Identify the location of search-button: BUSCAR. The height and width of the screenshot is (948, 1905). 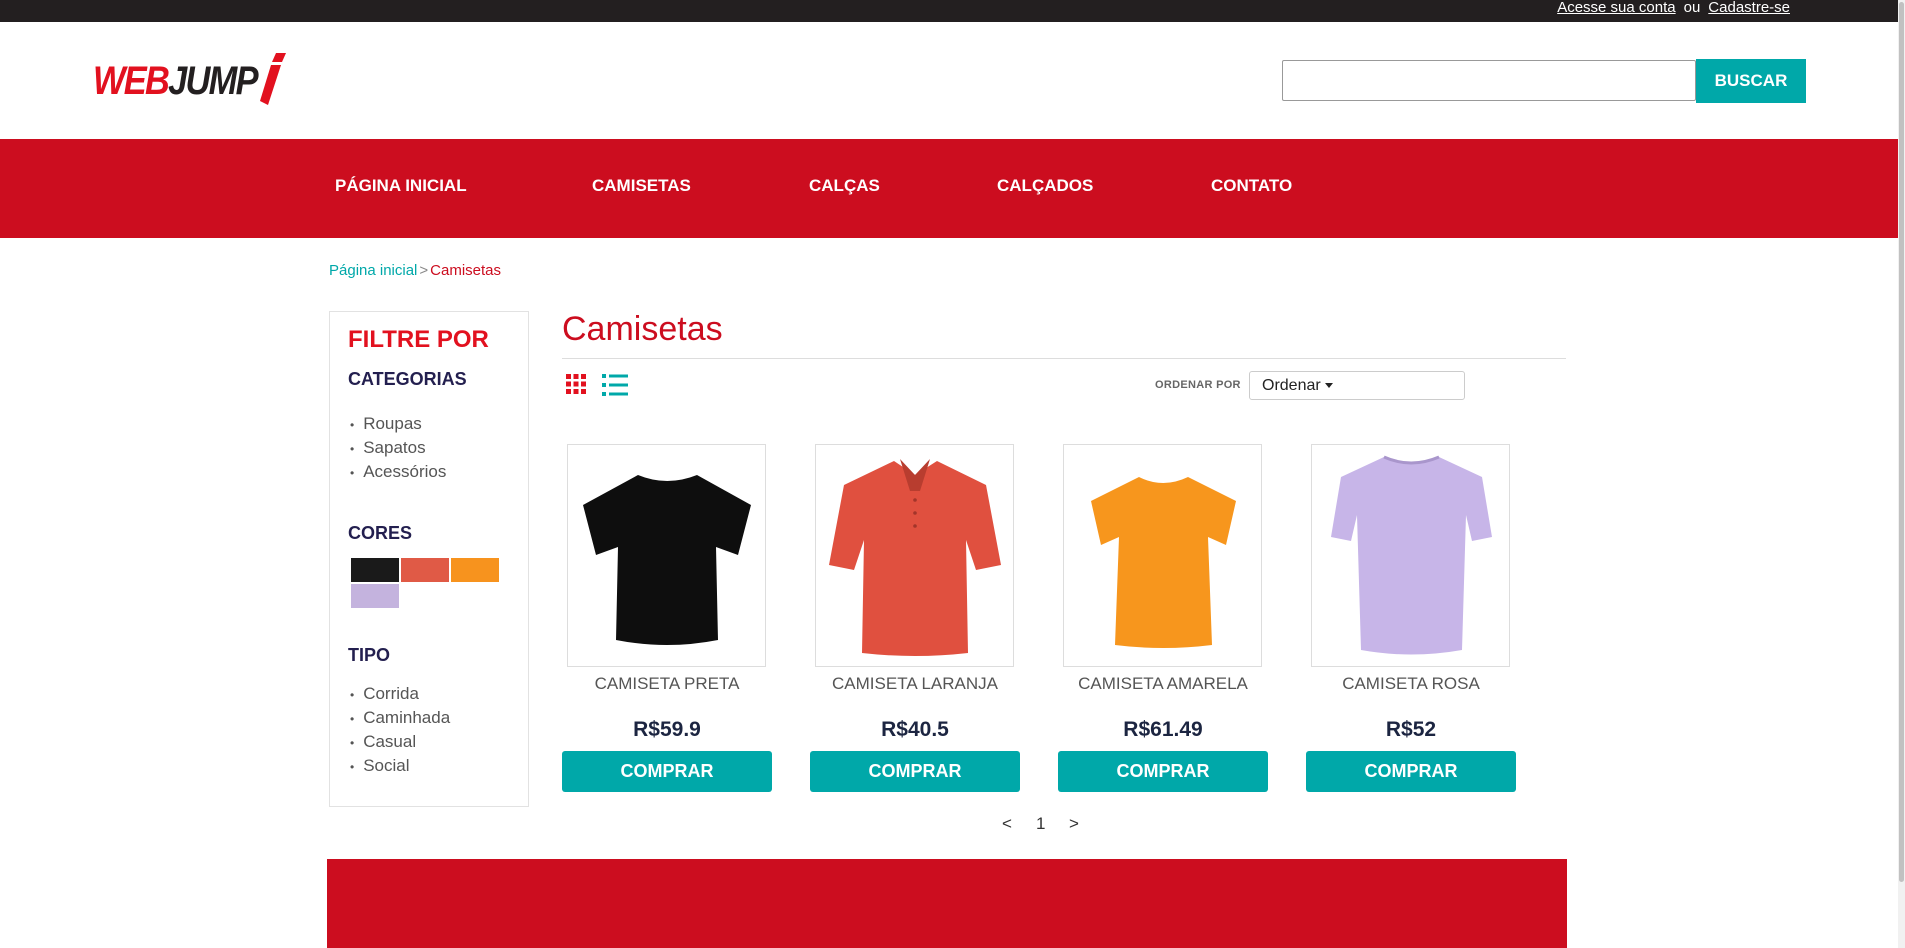
(1751, 81).